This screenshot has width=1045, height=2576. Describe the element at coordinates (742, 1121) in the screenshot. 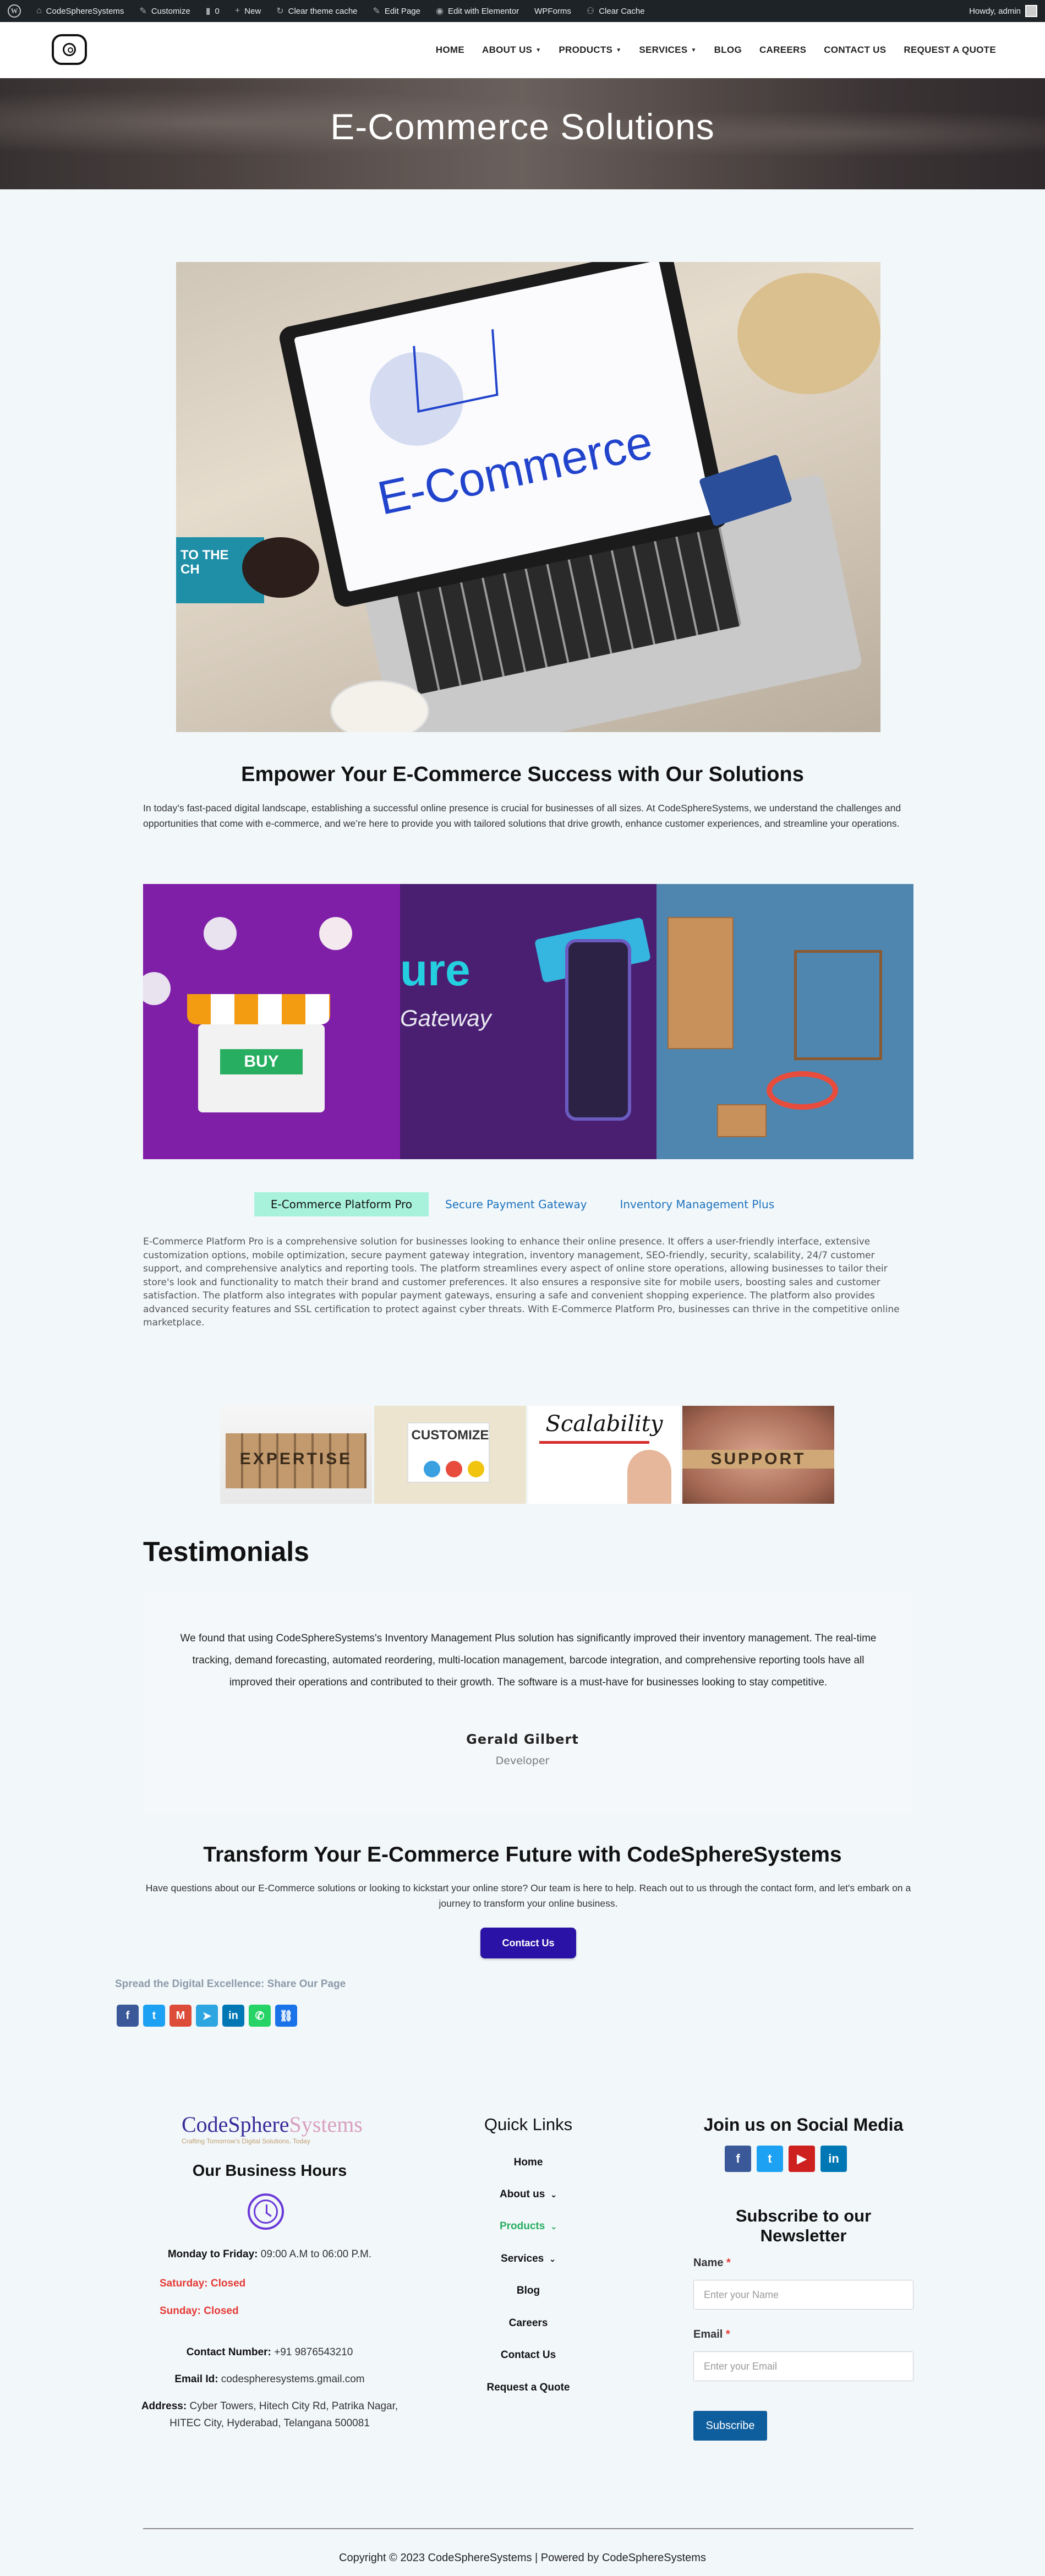

I see `box-small` at that location.